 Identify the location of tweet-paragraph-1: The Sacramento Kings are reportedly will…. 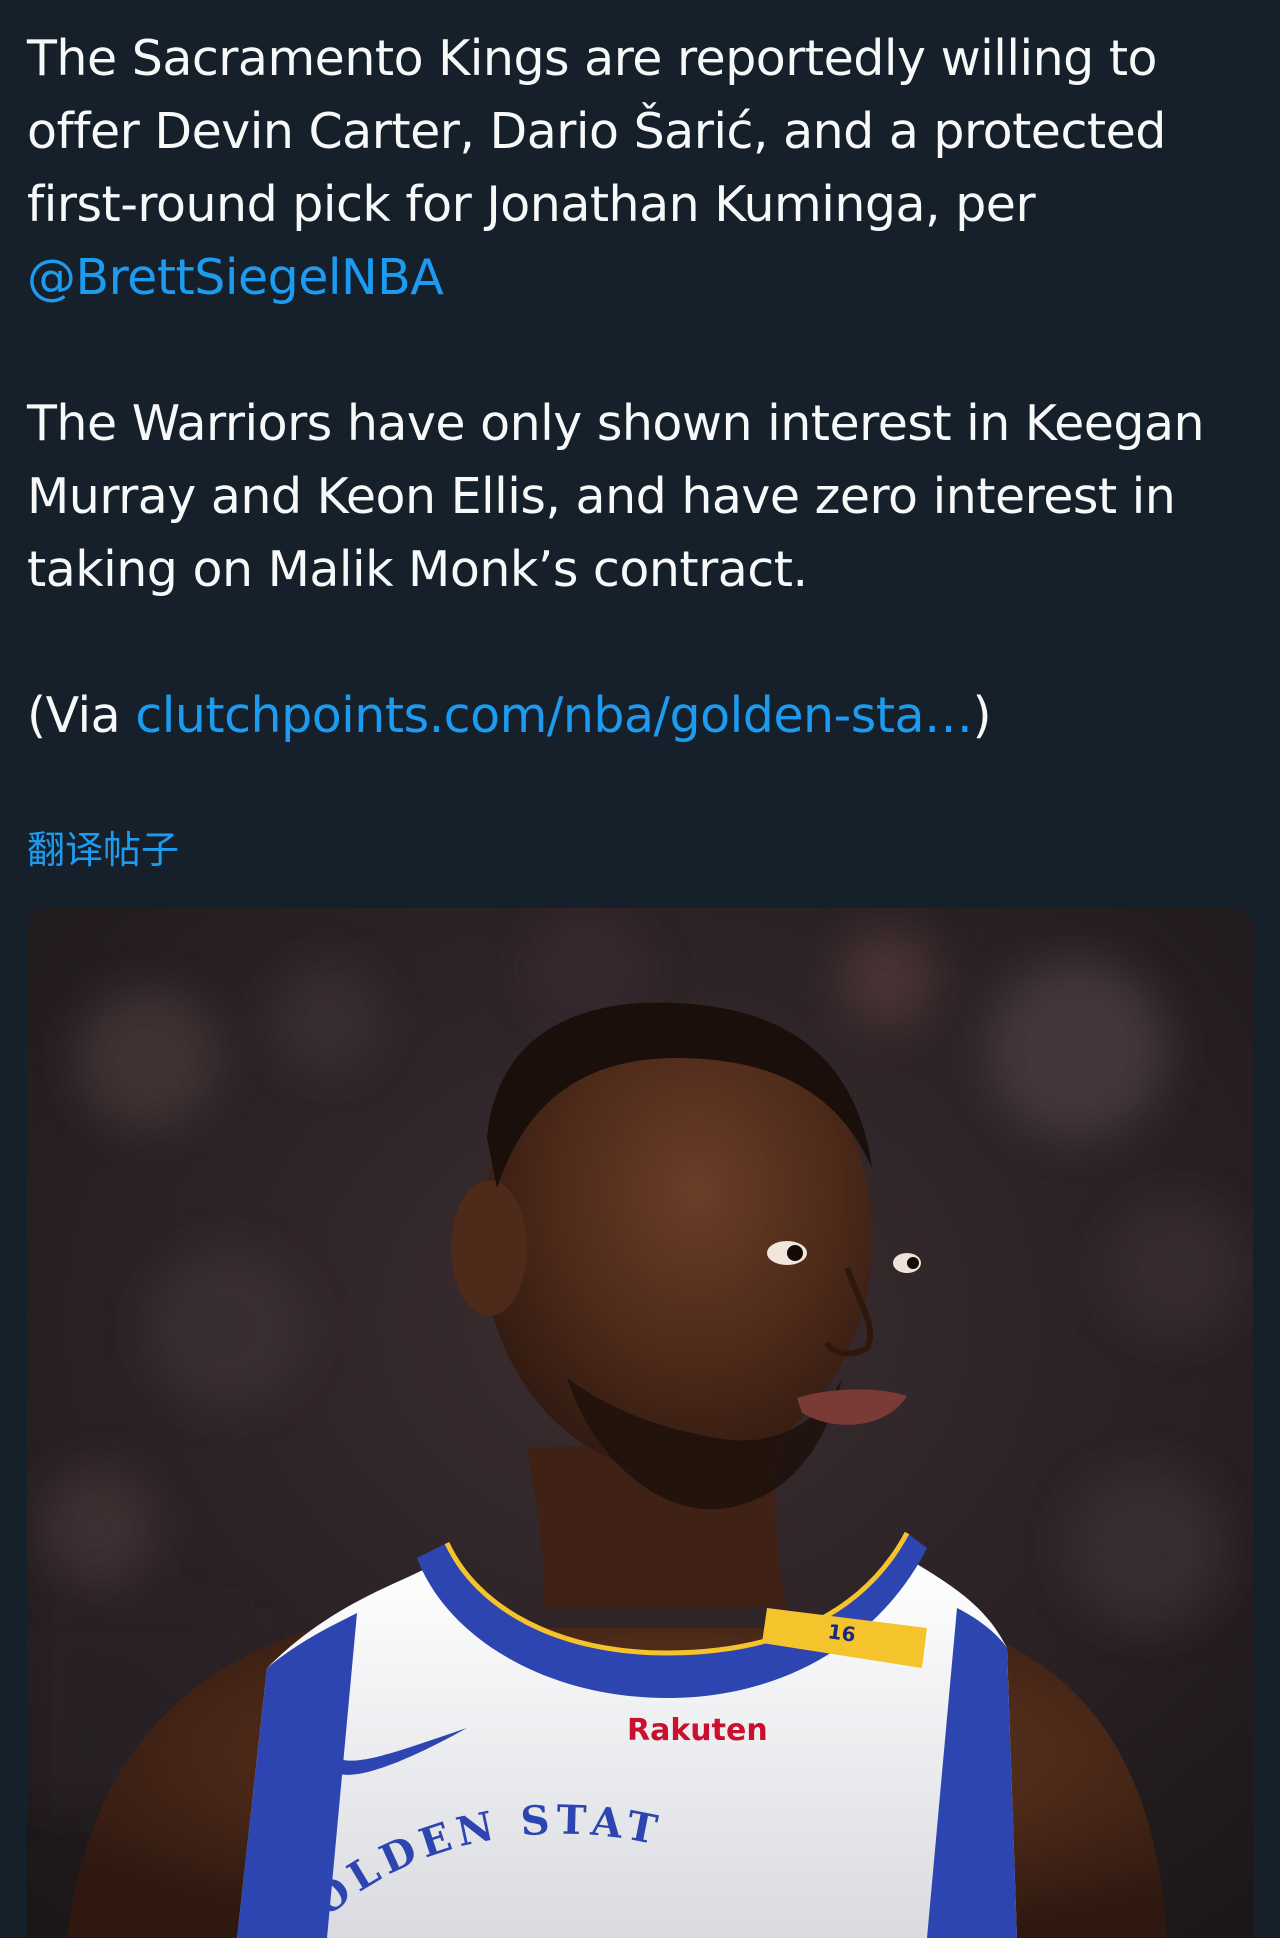
(642, 168).